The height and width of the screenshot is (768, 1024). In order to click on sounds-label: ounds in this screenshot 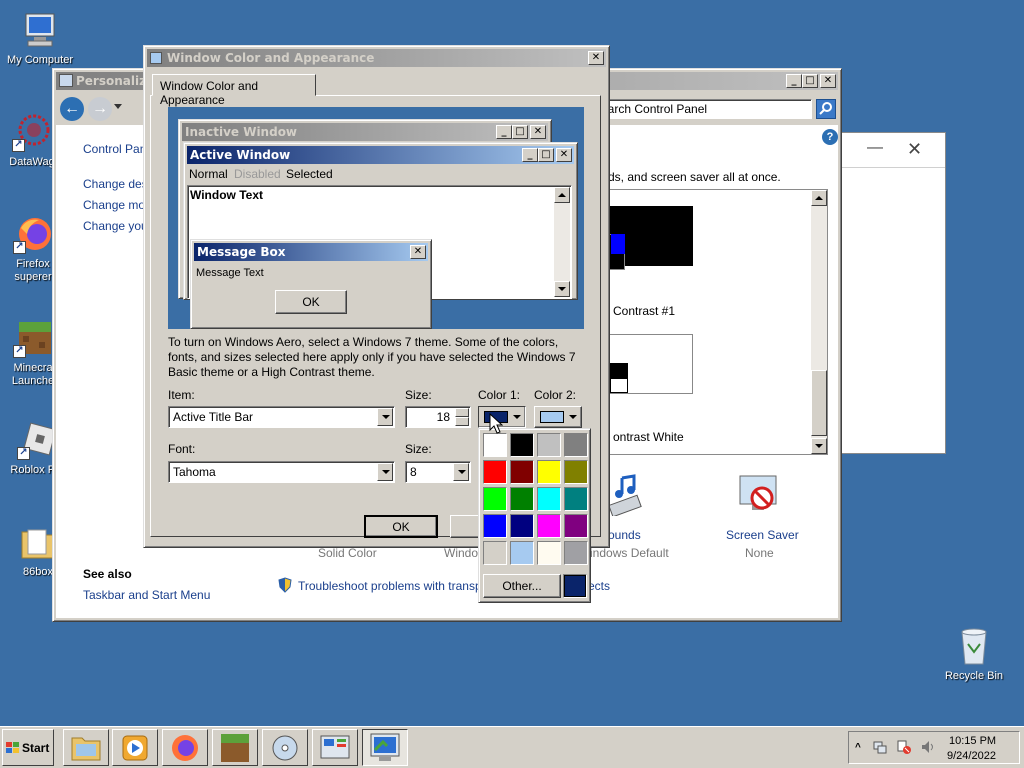, I will do `click(624, 535)`.